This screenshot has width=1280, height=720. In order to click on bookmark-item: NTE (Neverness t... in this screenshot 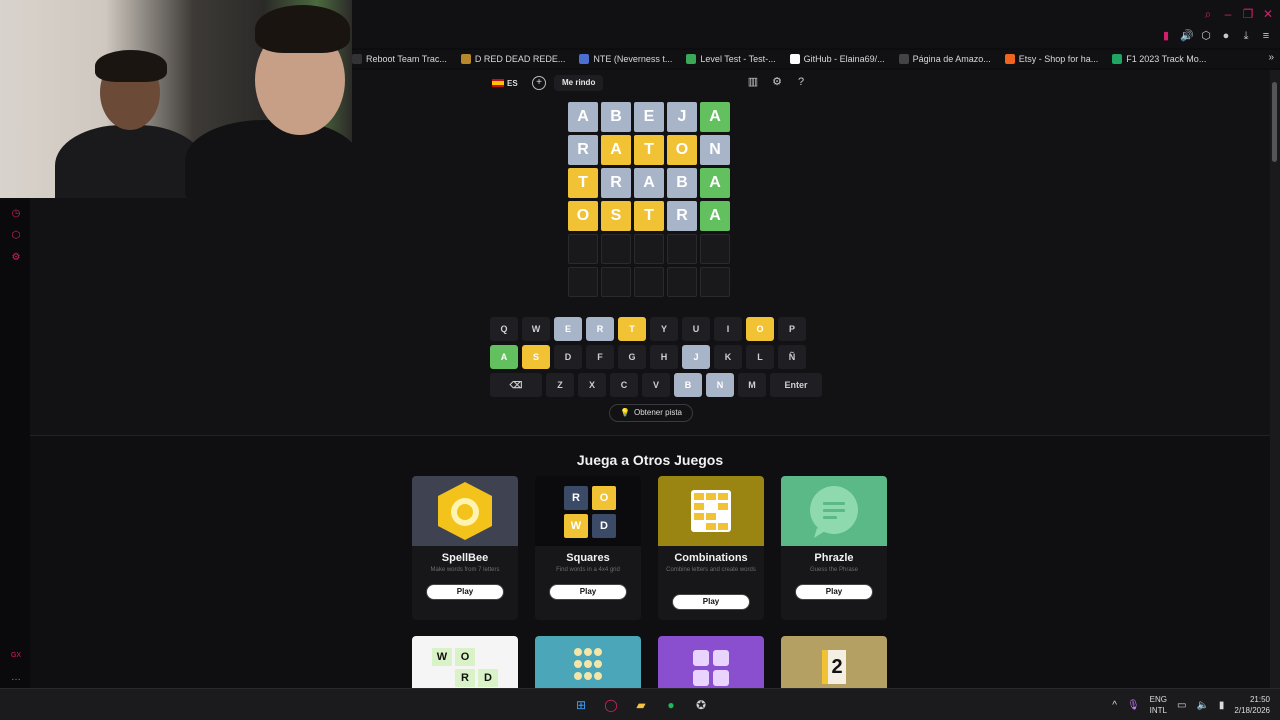, I will do `click(625, 59)`.